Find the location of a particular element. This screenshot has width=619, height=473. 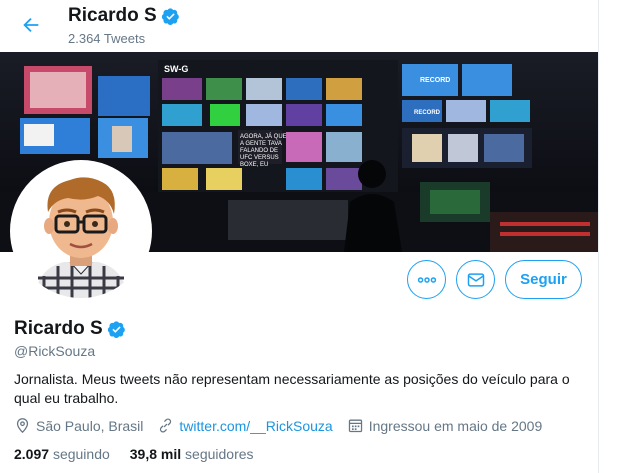

location-item: São Paulo, Brasil is located at coordinates (78, 425).